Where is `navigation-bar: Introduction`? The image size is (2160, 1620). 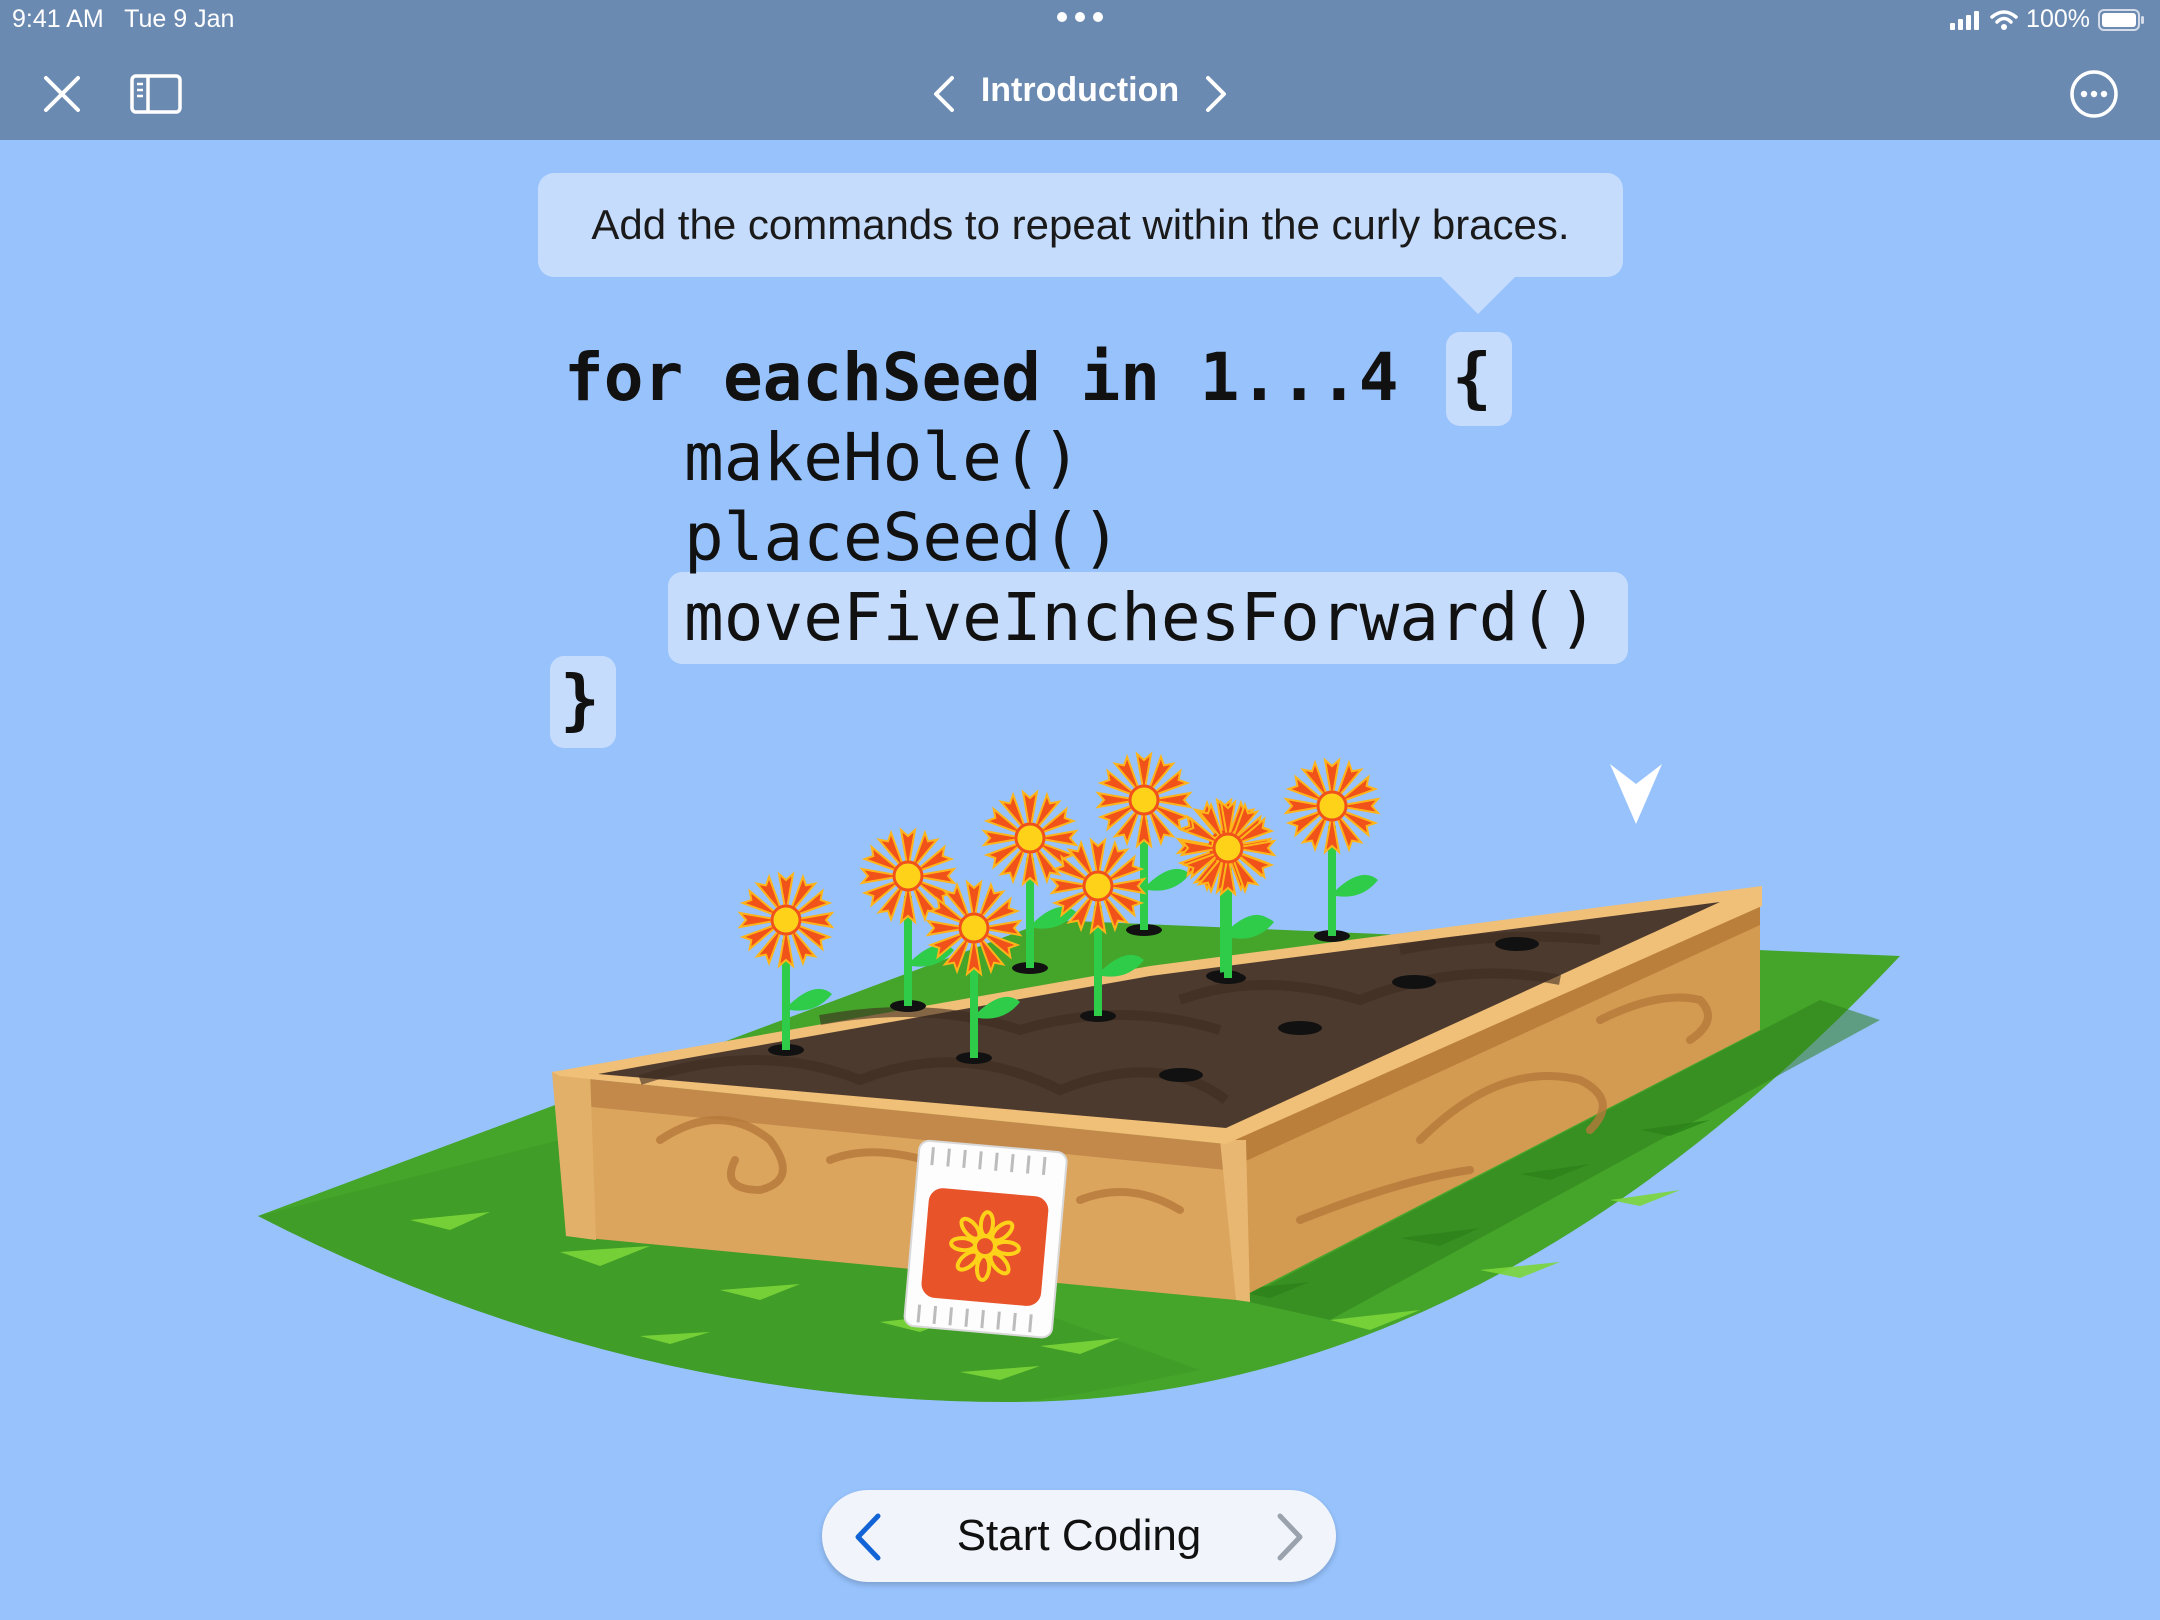
navigation-bar: Introduction is located at coordinates (1080, 90).